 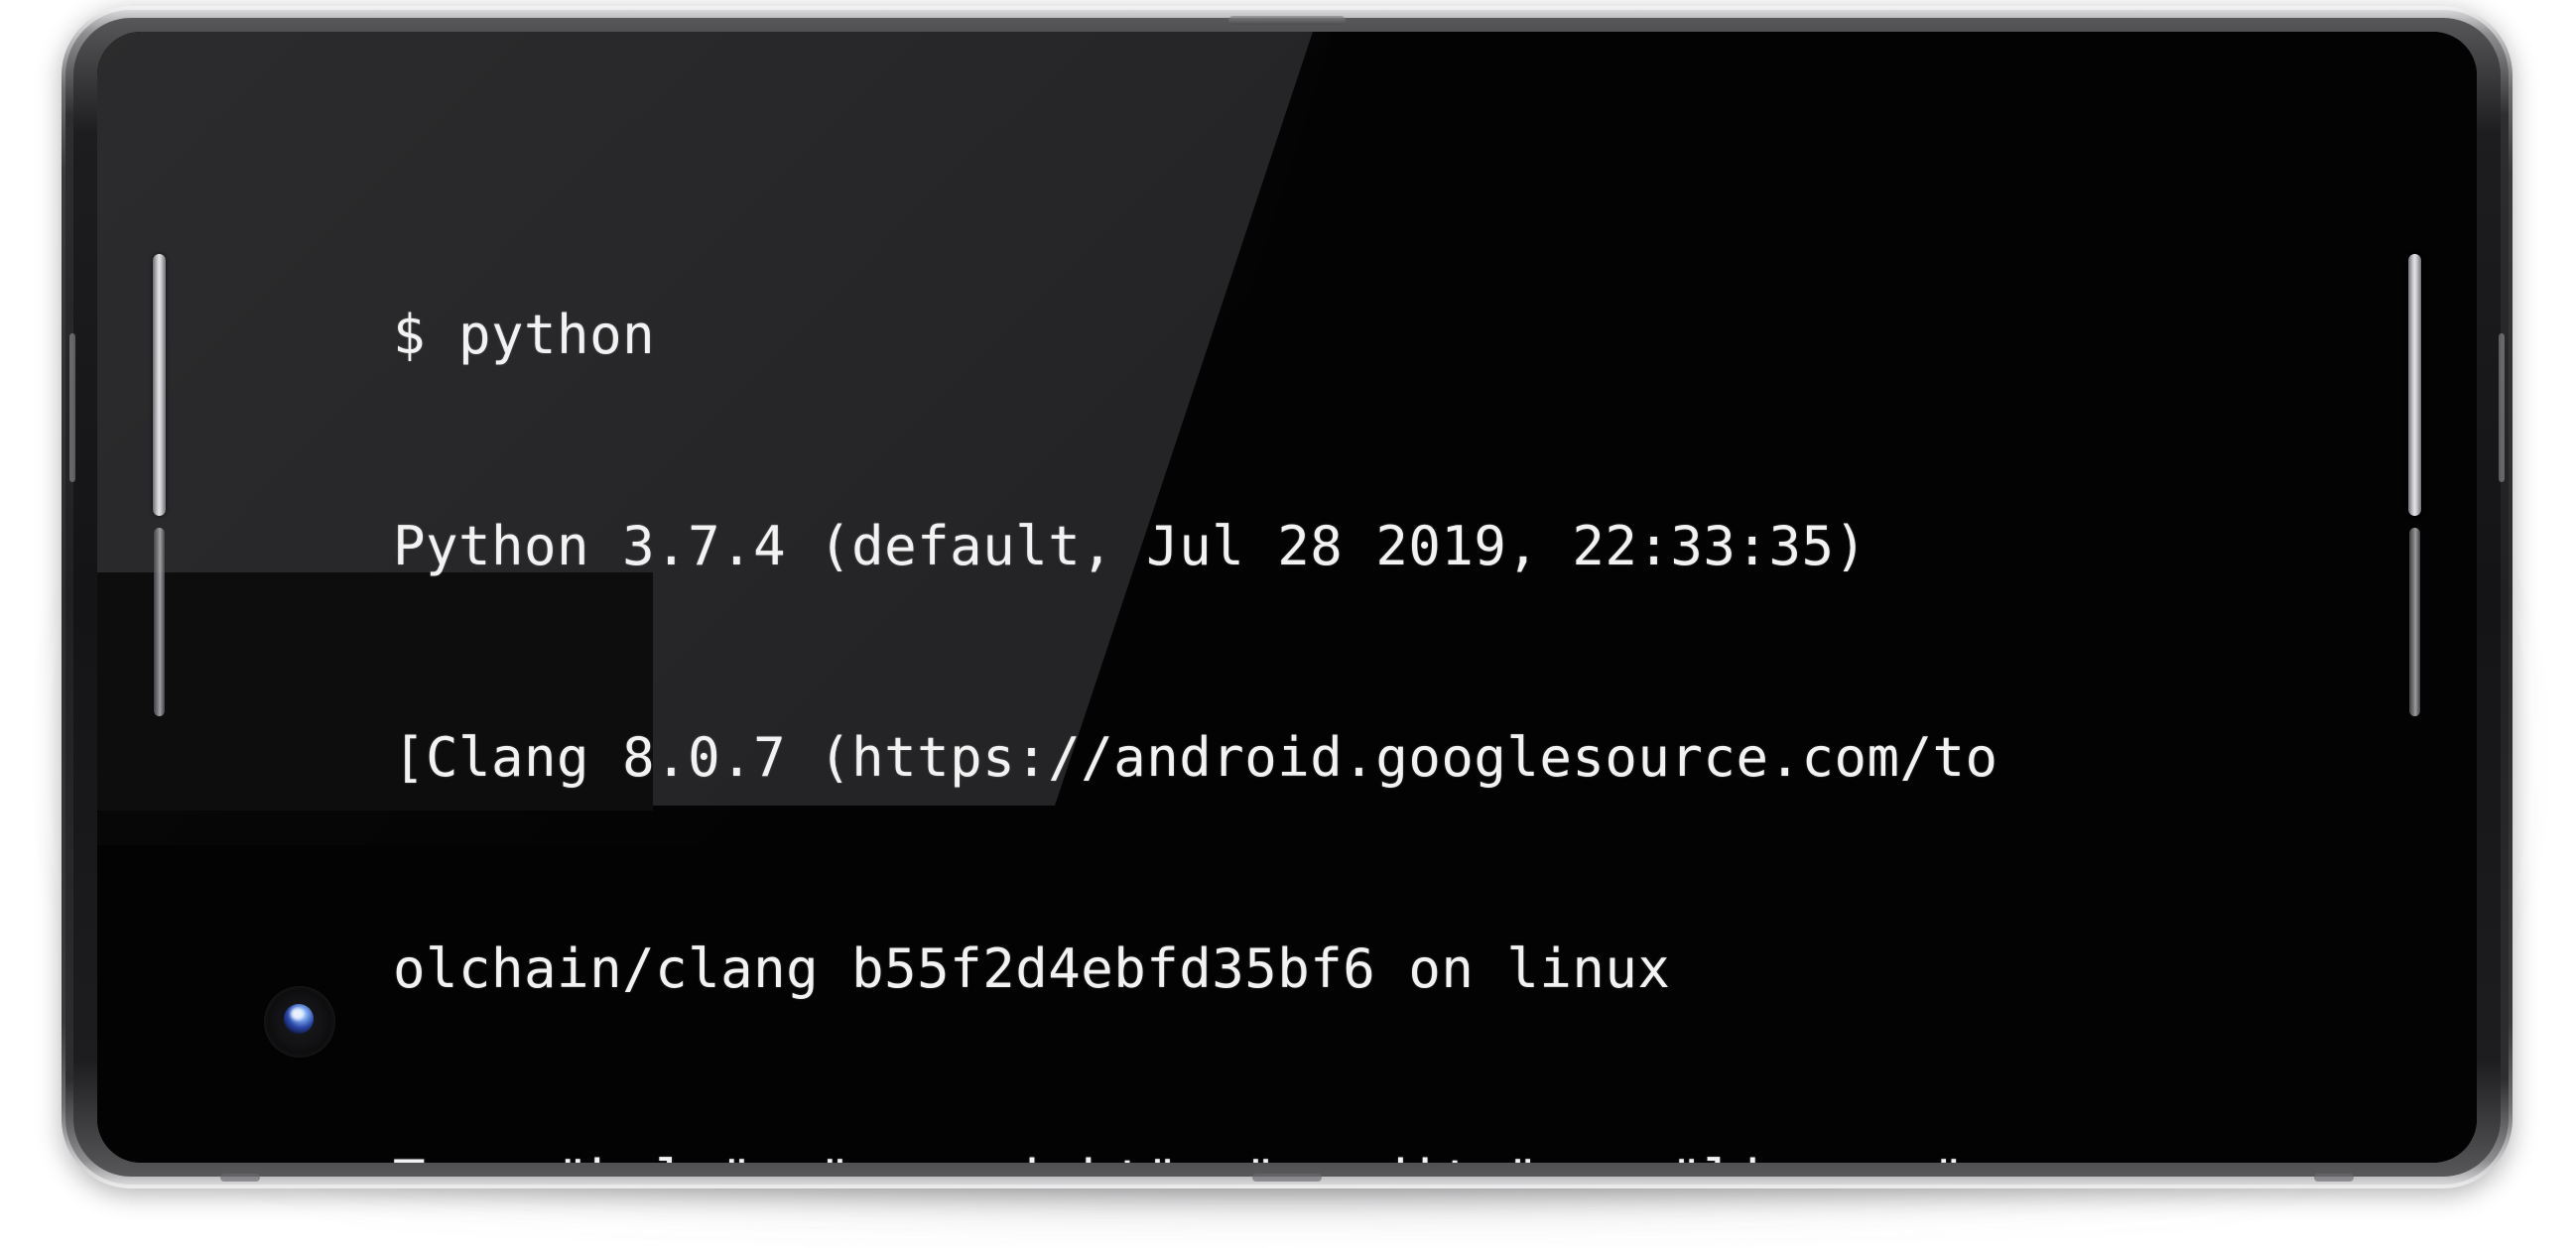 I want to click on front-camera-icon, so click(x=300, y=1022).